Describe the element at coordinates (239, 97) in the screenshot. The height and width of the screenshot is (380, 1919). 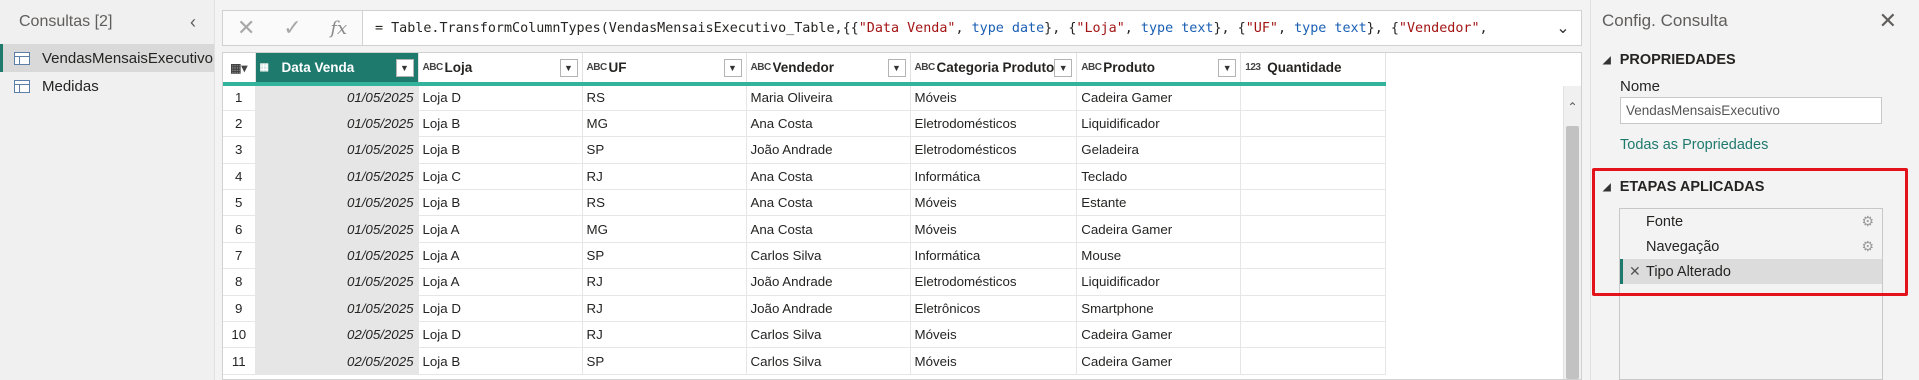
I see `row-number: 1` at that location.